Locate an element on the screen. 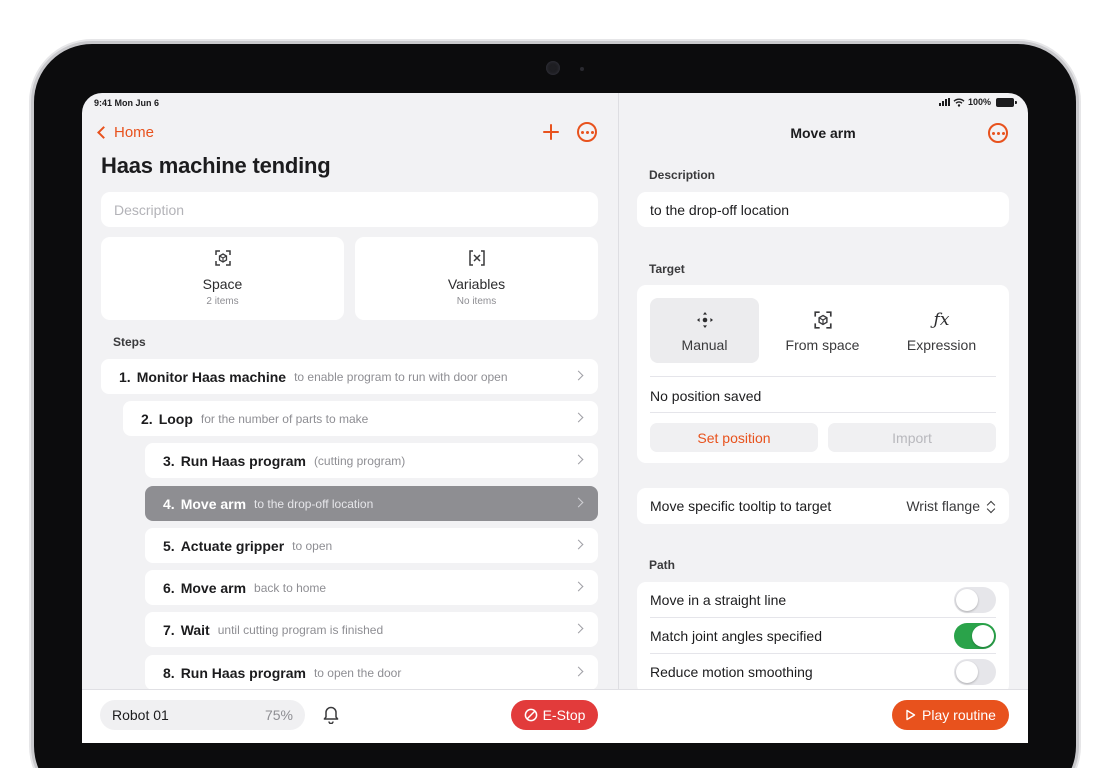 This screenshot has width=1107, height=768. step-row: 8. Run Haas program to open the door is located at coordinates (371, 672).